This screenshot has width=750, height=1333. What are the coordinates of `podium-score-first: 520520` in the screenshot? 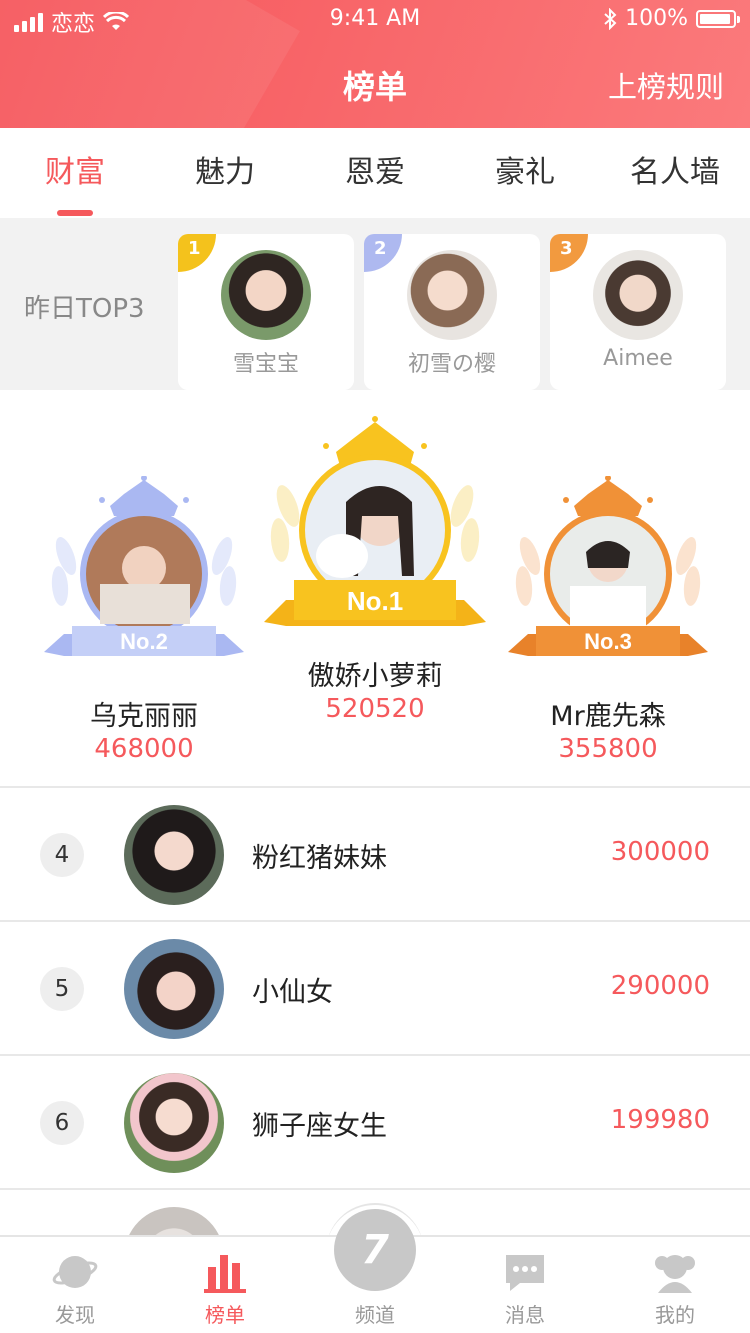 It's located at (375, 709).